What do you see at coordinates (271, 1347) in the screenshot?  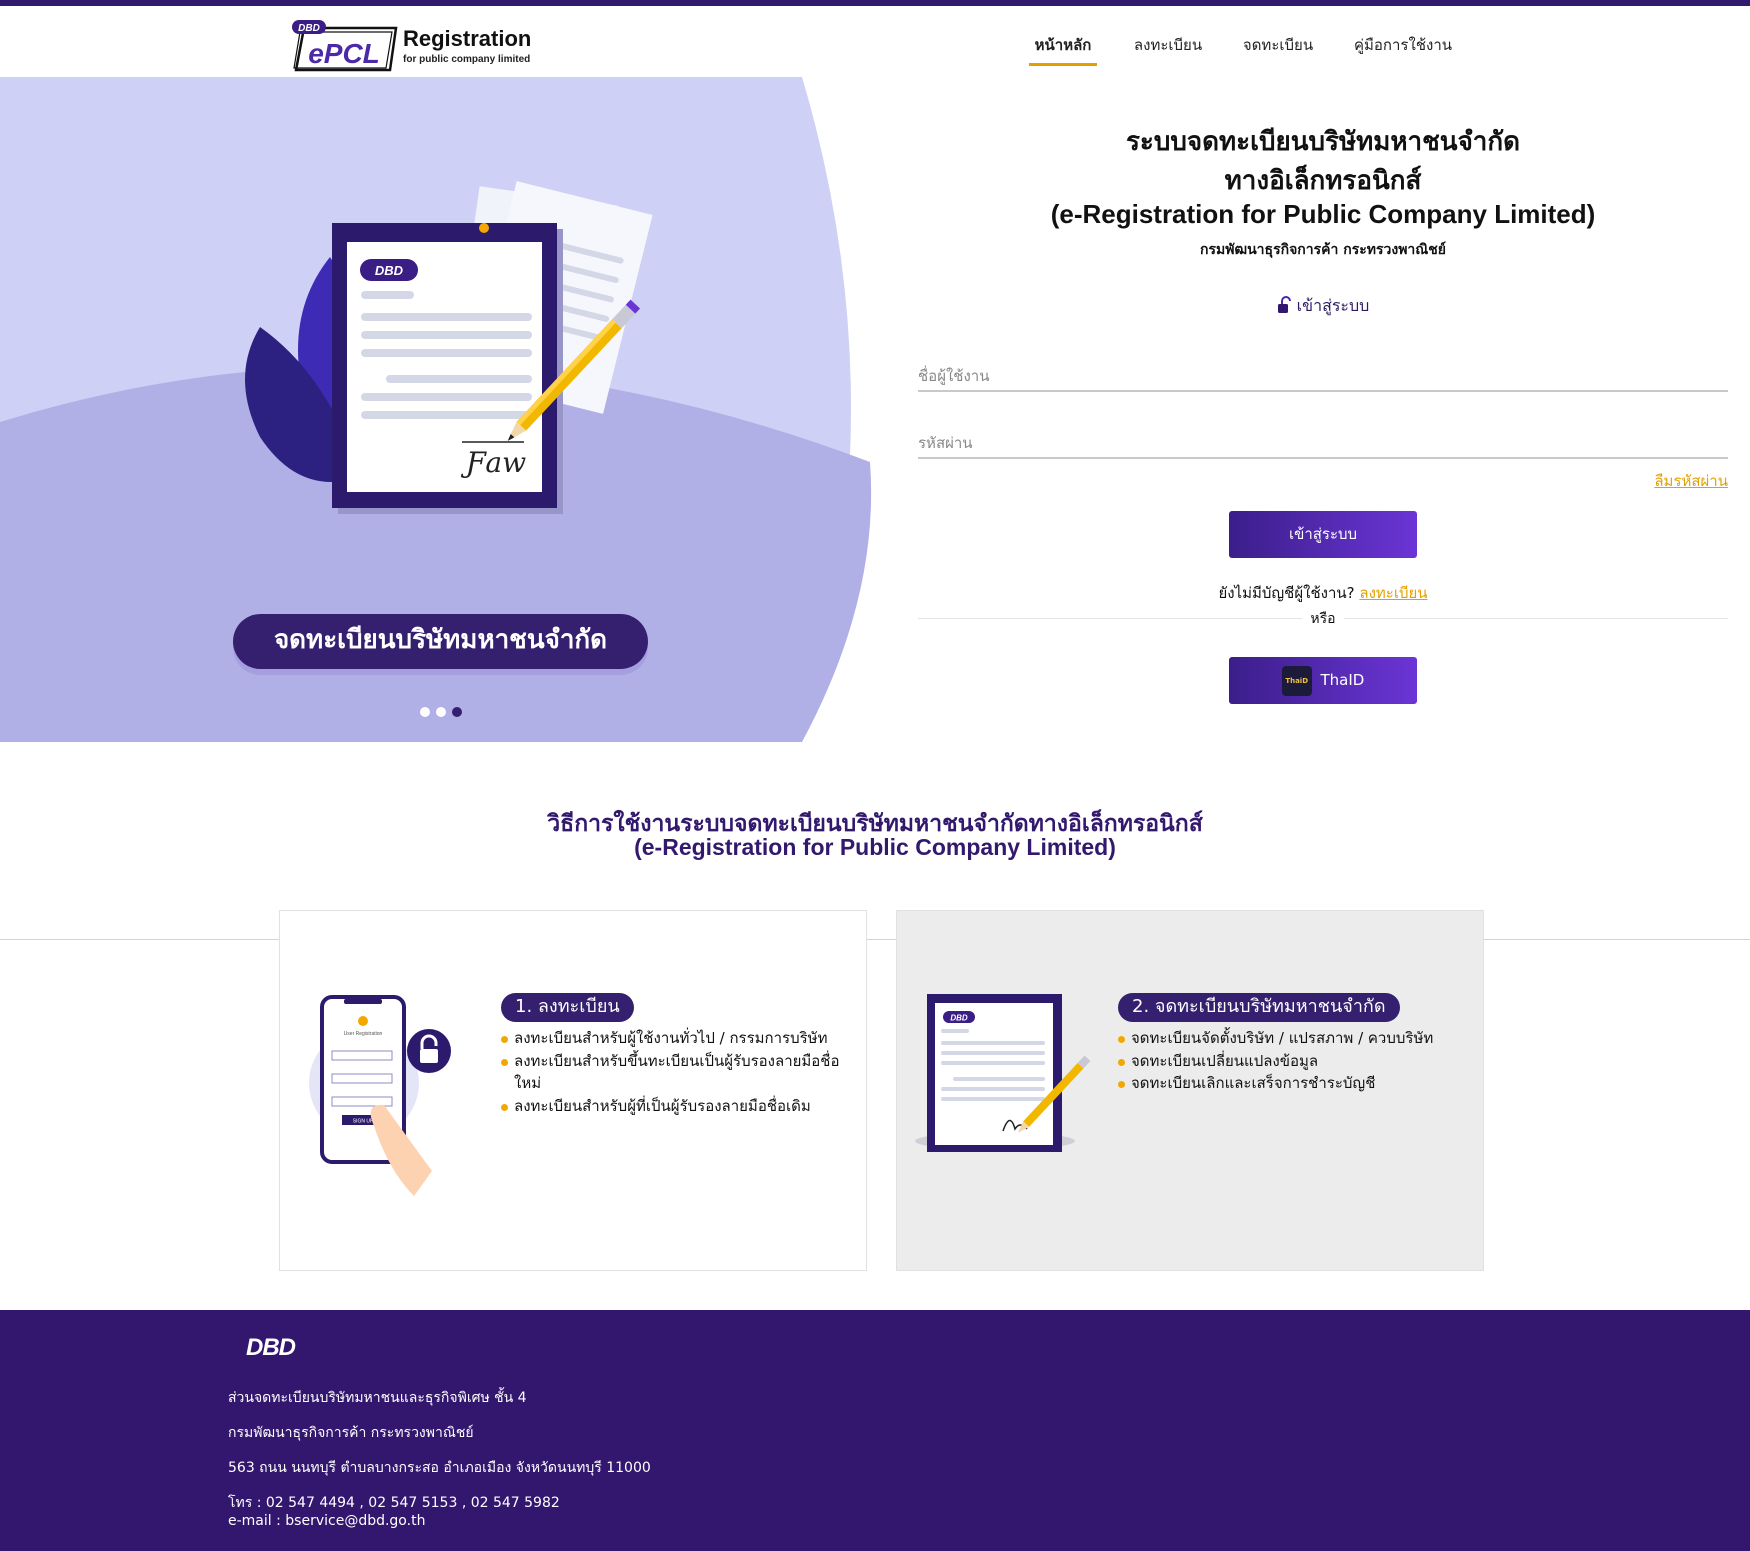 I see `footer-dbd-logo: DBD` at bounding box center [271, 1347].